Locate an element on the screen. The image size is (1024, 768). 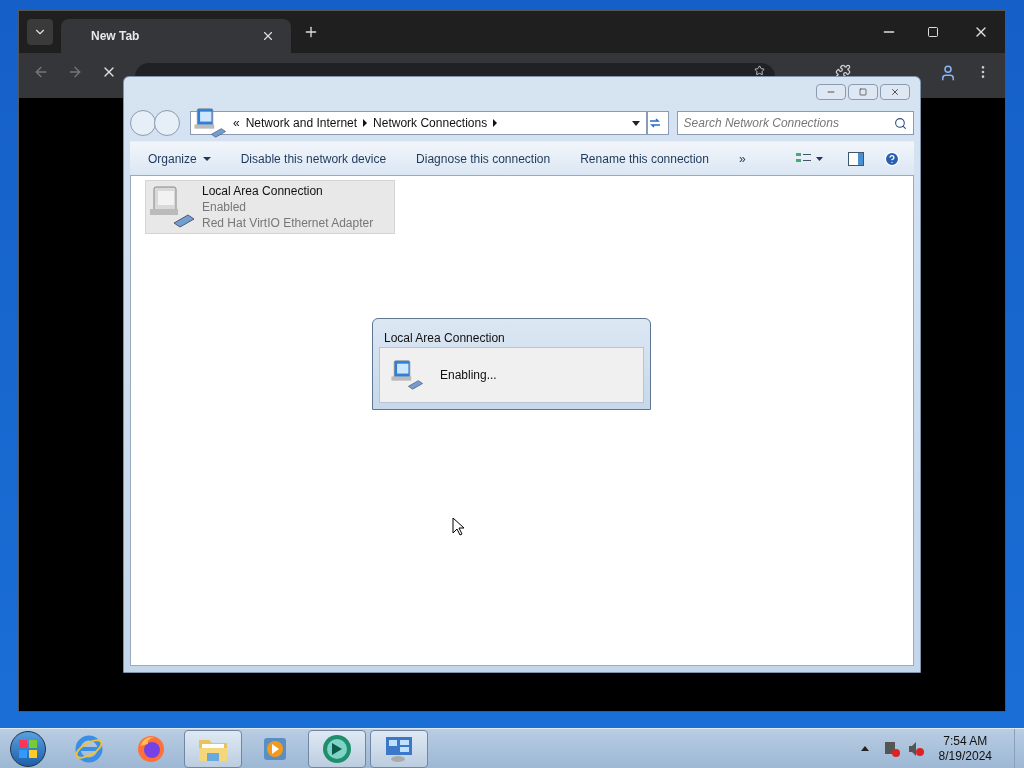
breadcrumb-item: Network and Internet is located at coordinates (301, 123).